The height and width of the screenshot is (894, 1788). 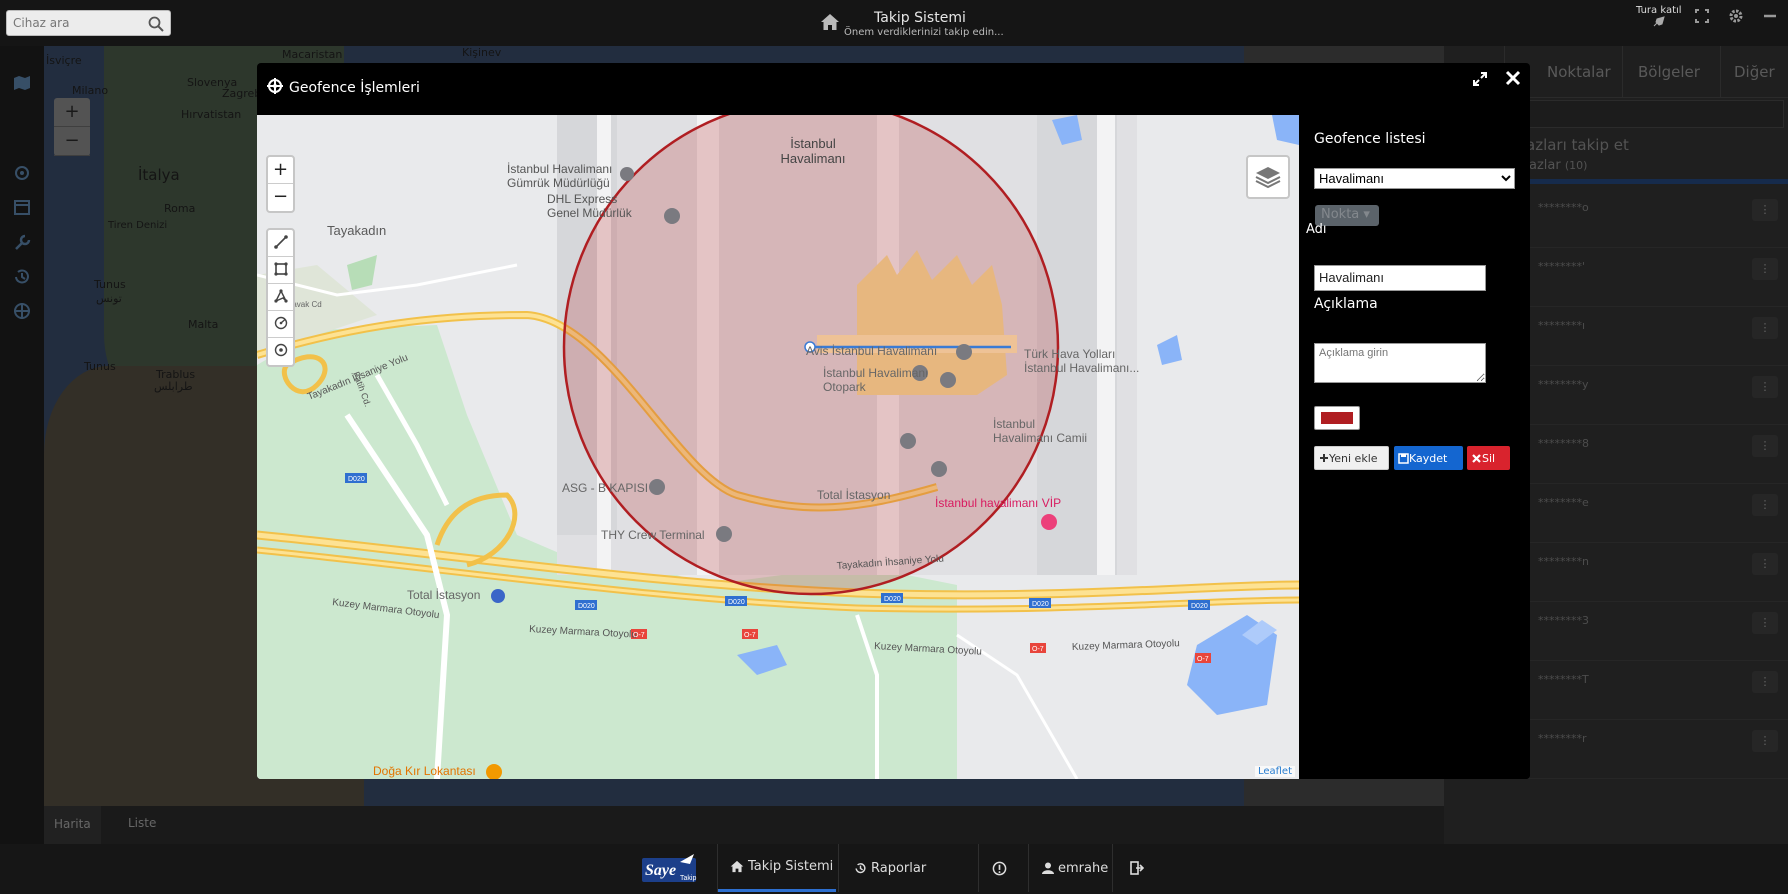 What do you see at coordinates (1702, 16) in the screenshot?
I see `fullscreen-icon` at bounding box center [1702, 16].